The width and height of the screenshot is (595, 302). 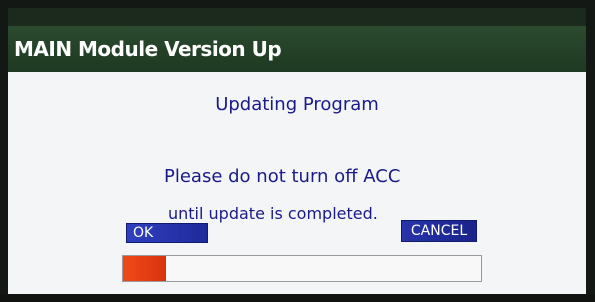 What do you see at coordinates (273, 213) in the screenshot?
I see `message-line-2: until update is completed.` at bounding box center [273, 213].